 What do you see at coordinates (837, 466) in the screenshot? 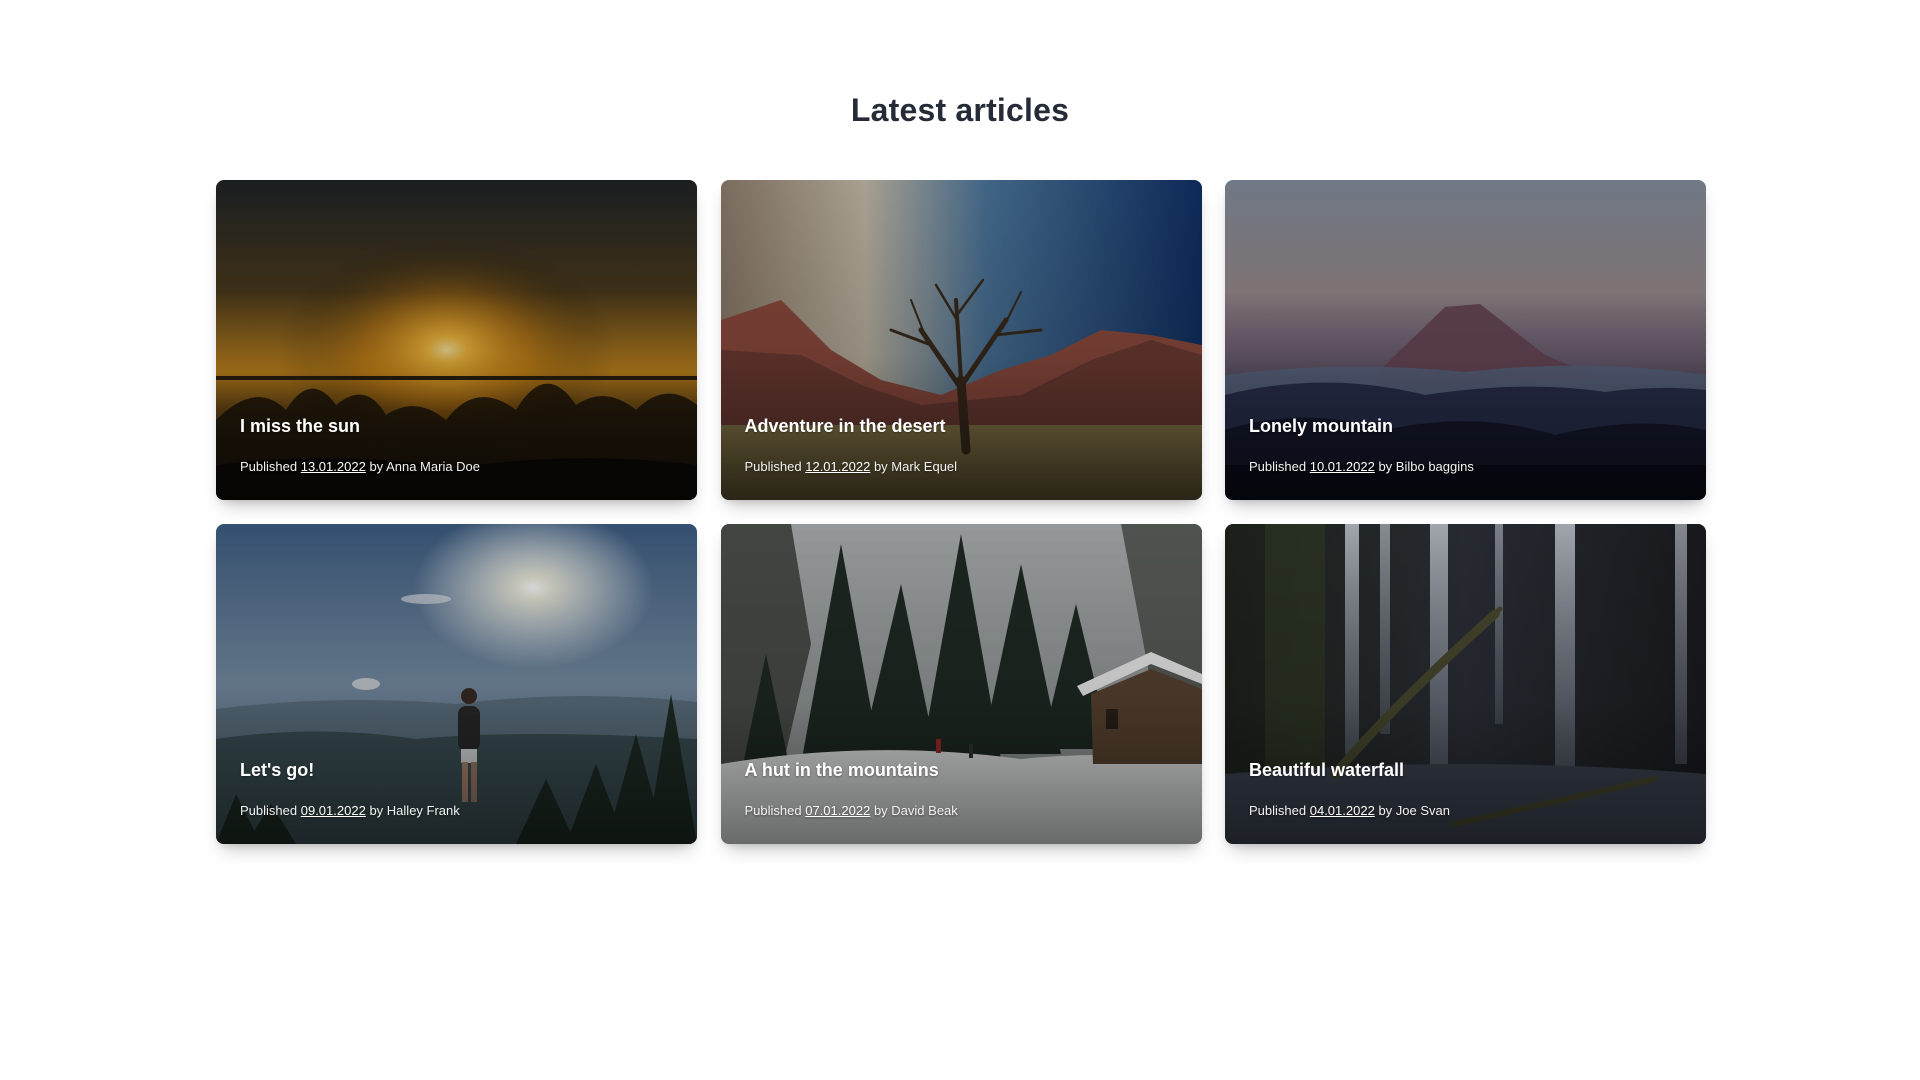
I see `article-date-link: 12.01.2022` at bounding box center [837, 466].